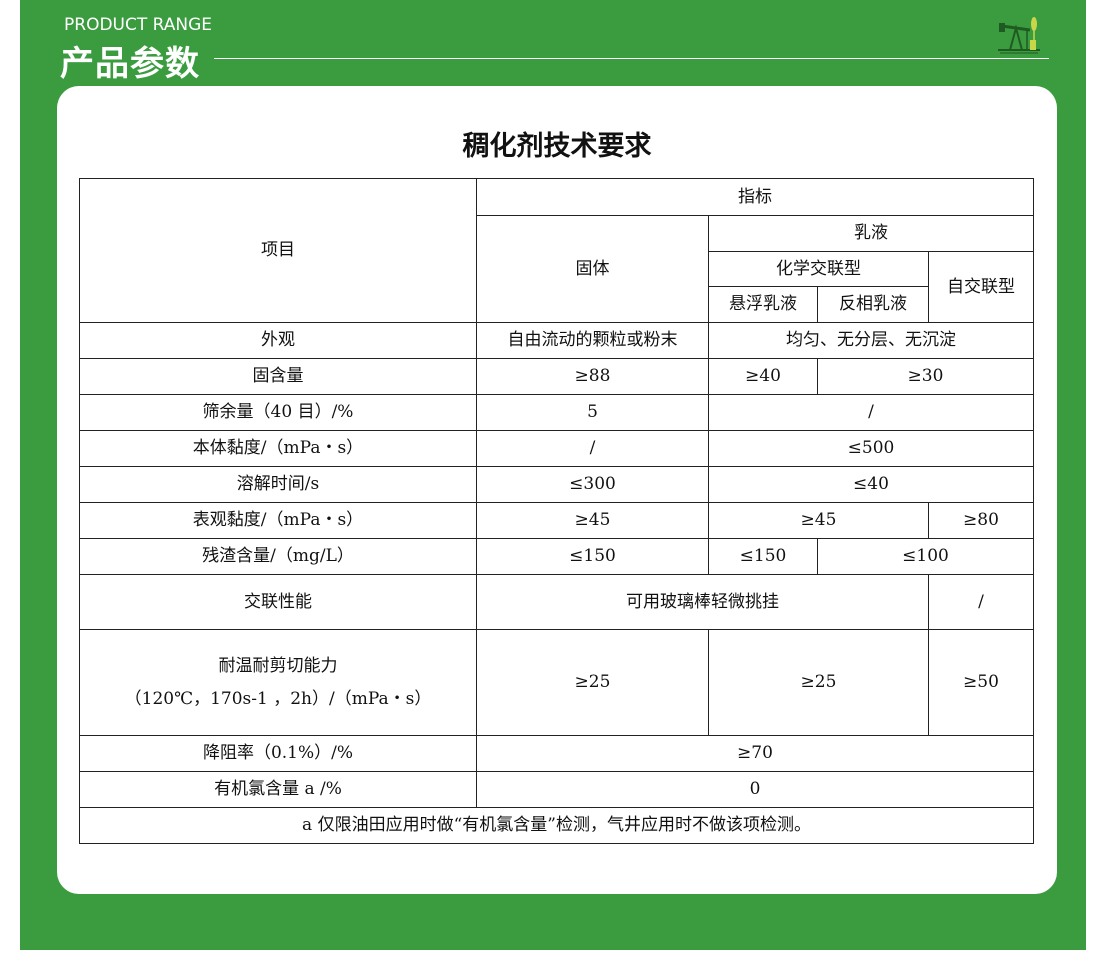 This screenshot has height=971, width=1108. What do you see at coordinates (557, 146) in the screenshot?
I see `table-title: 稠化剂技术要求` at bounding box center [557, 146].